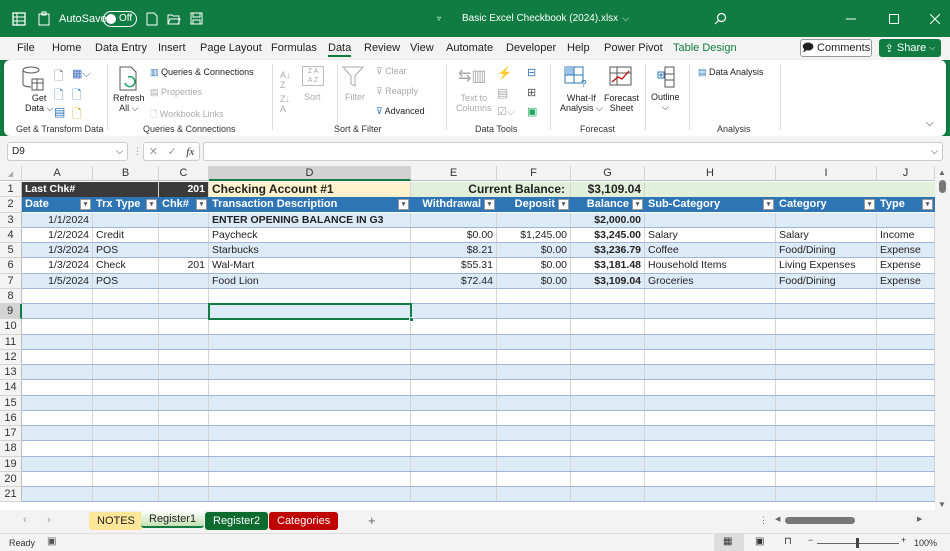 The image size is (950, 551). I want to click on row-header-5: 5, so click(11, 251).